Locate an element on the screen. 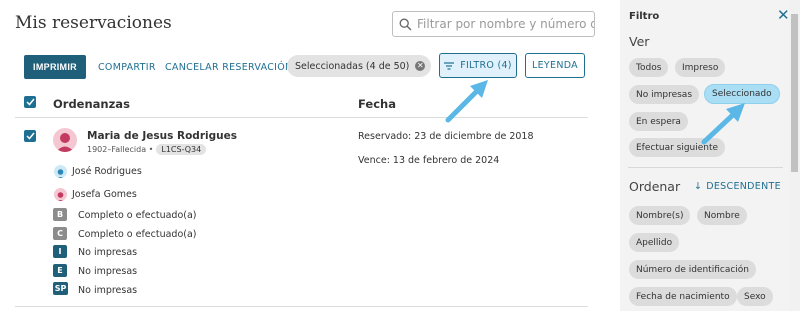 The width and height of the screenshot is (800, 311). select-all-checkbox is located at coordinates (30, 102).